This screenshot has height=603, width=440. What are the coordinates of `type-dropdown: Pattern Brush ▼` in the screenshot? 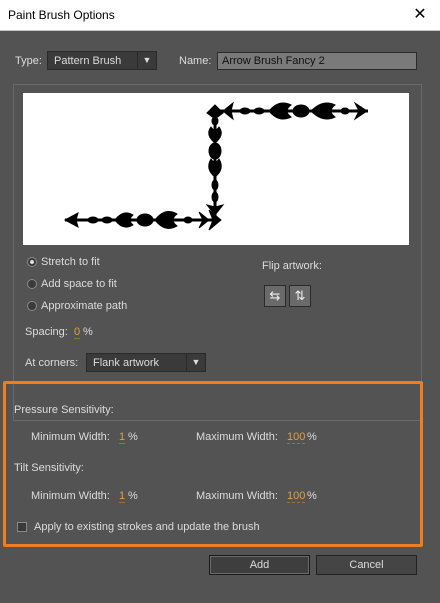 It's located at (102, 60).